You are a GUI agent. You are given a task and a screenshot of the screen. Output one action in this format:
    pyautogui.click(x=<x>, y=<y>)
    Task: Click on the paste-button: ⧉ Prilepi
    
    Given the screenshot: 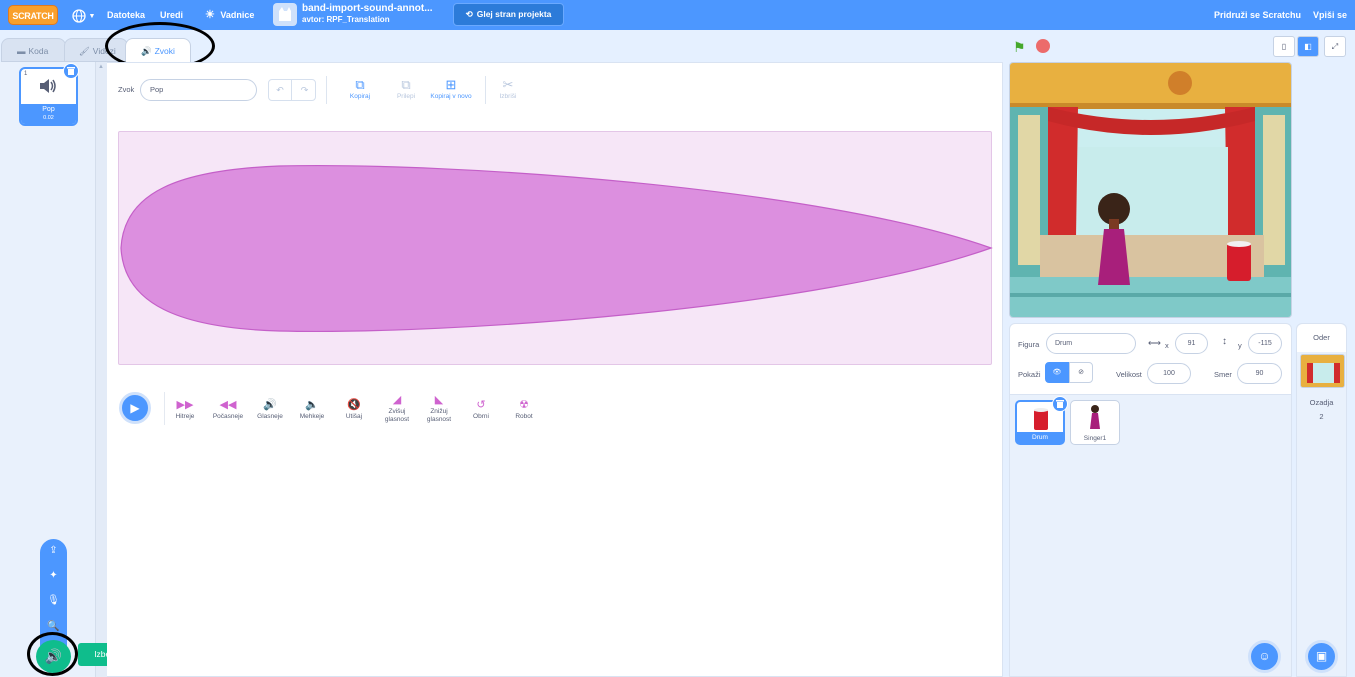 What is the action you would take?
    pyautogui.click(x=406, y=88)
    